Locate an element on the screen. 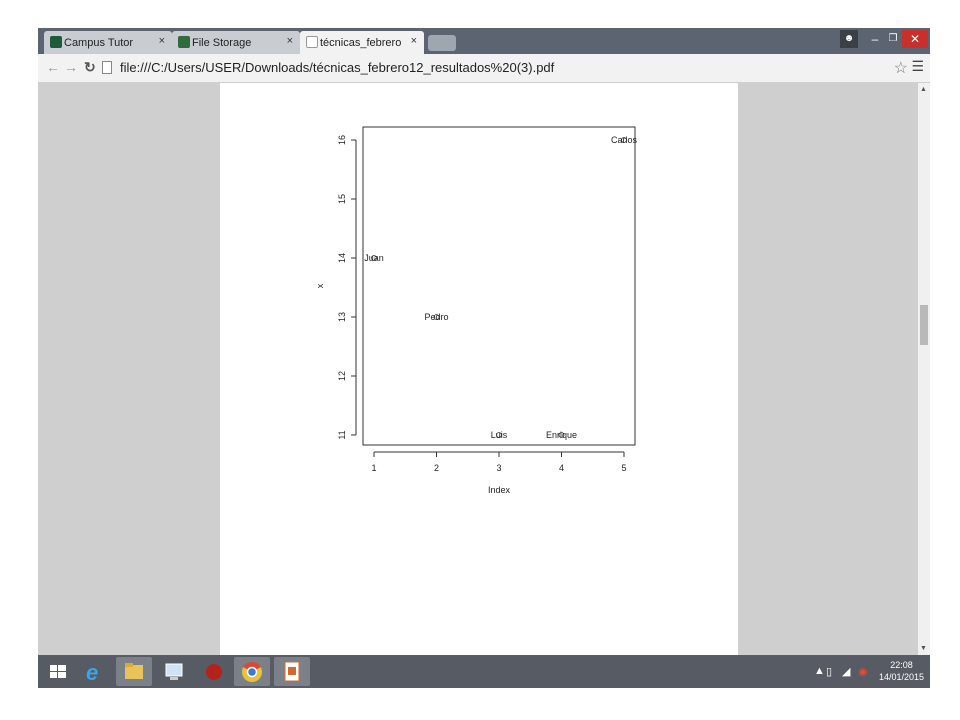 Image resolution: width=960 pixels, height=720 pixels. clock-time: 22:08 is located at coordinates (901, 665).